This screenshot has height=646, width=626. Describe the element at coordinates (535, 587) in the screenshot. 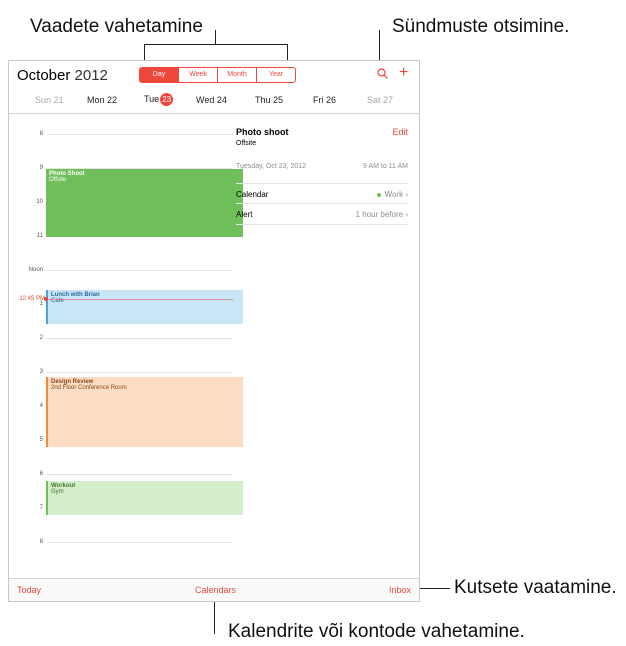

I see `callout-invites: Kutsete vaatamine.` at that location.